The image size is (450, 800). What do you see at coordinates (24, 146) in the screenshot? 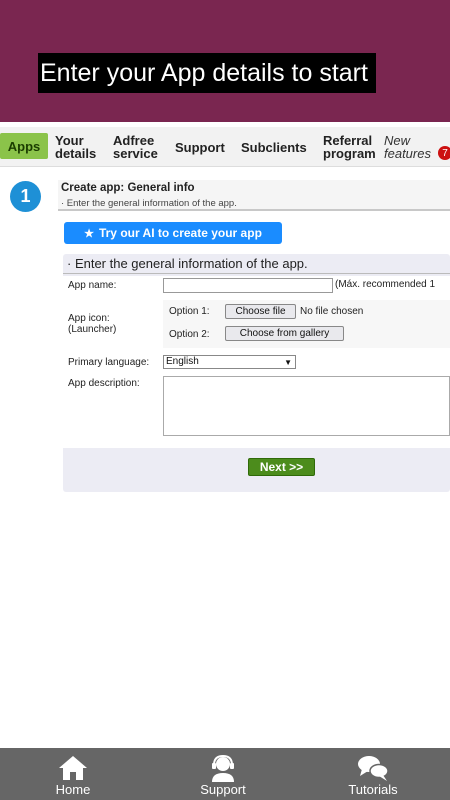
I see `nav-tab-apps: Apps` at bounding box center [24, 146].